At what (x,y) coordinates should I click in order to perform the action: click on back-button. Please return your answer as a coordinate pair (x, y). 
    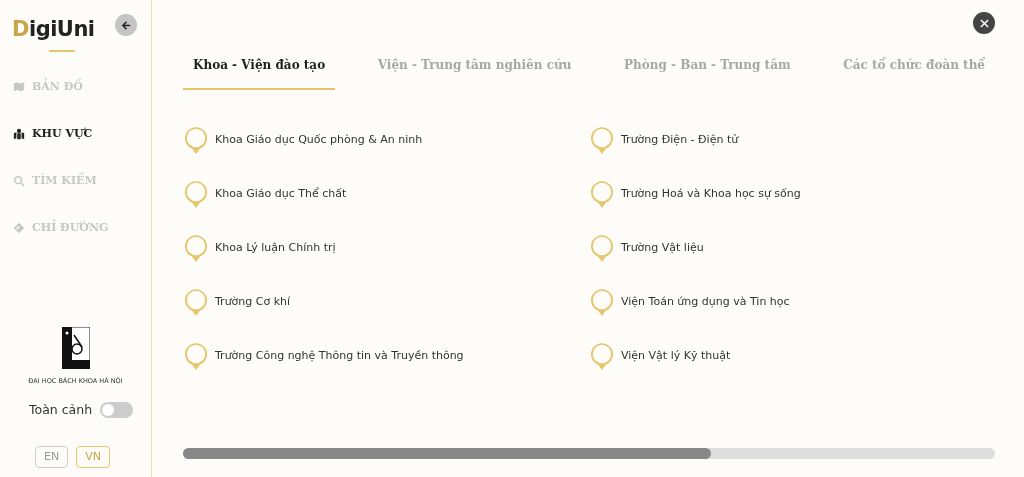
    Looking at the image, I should click on (126, 25).